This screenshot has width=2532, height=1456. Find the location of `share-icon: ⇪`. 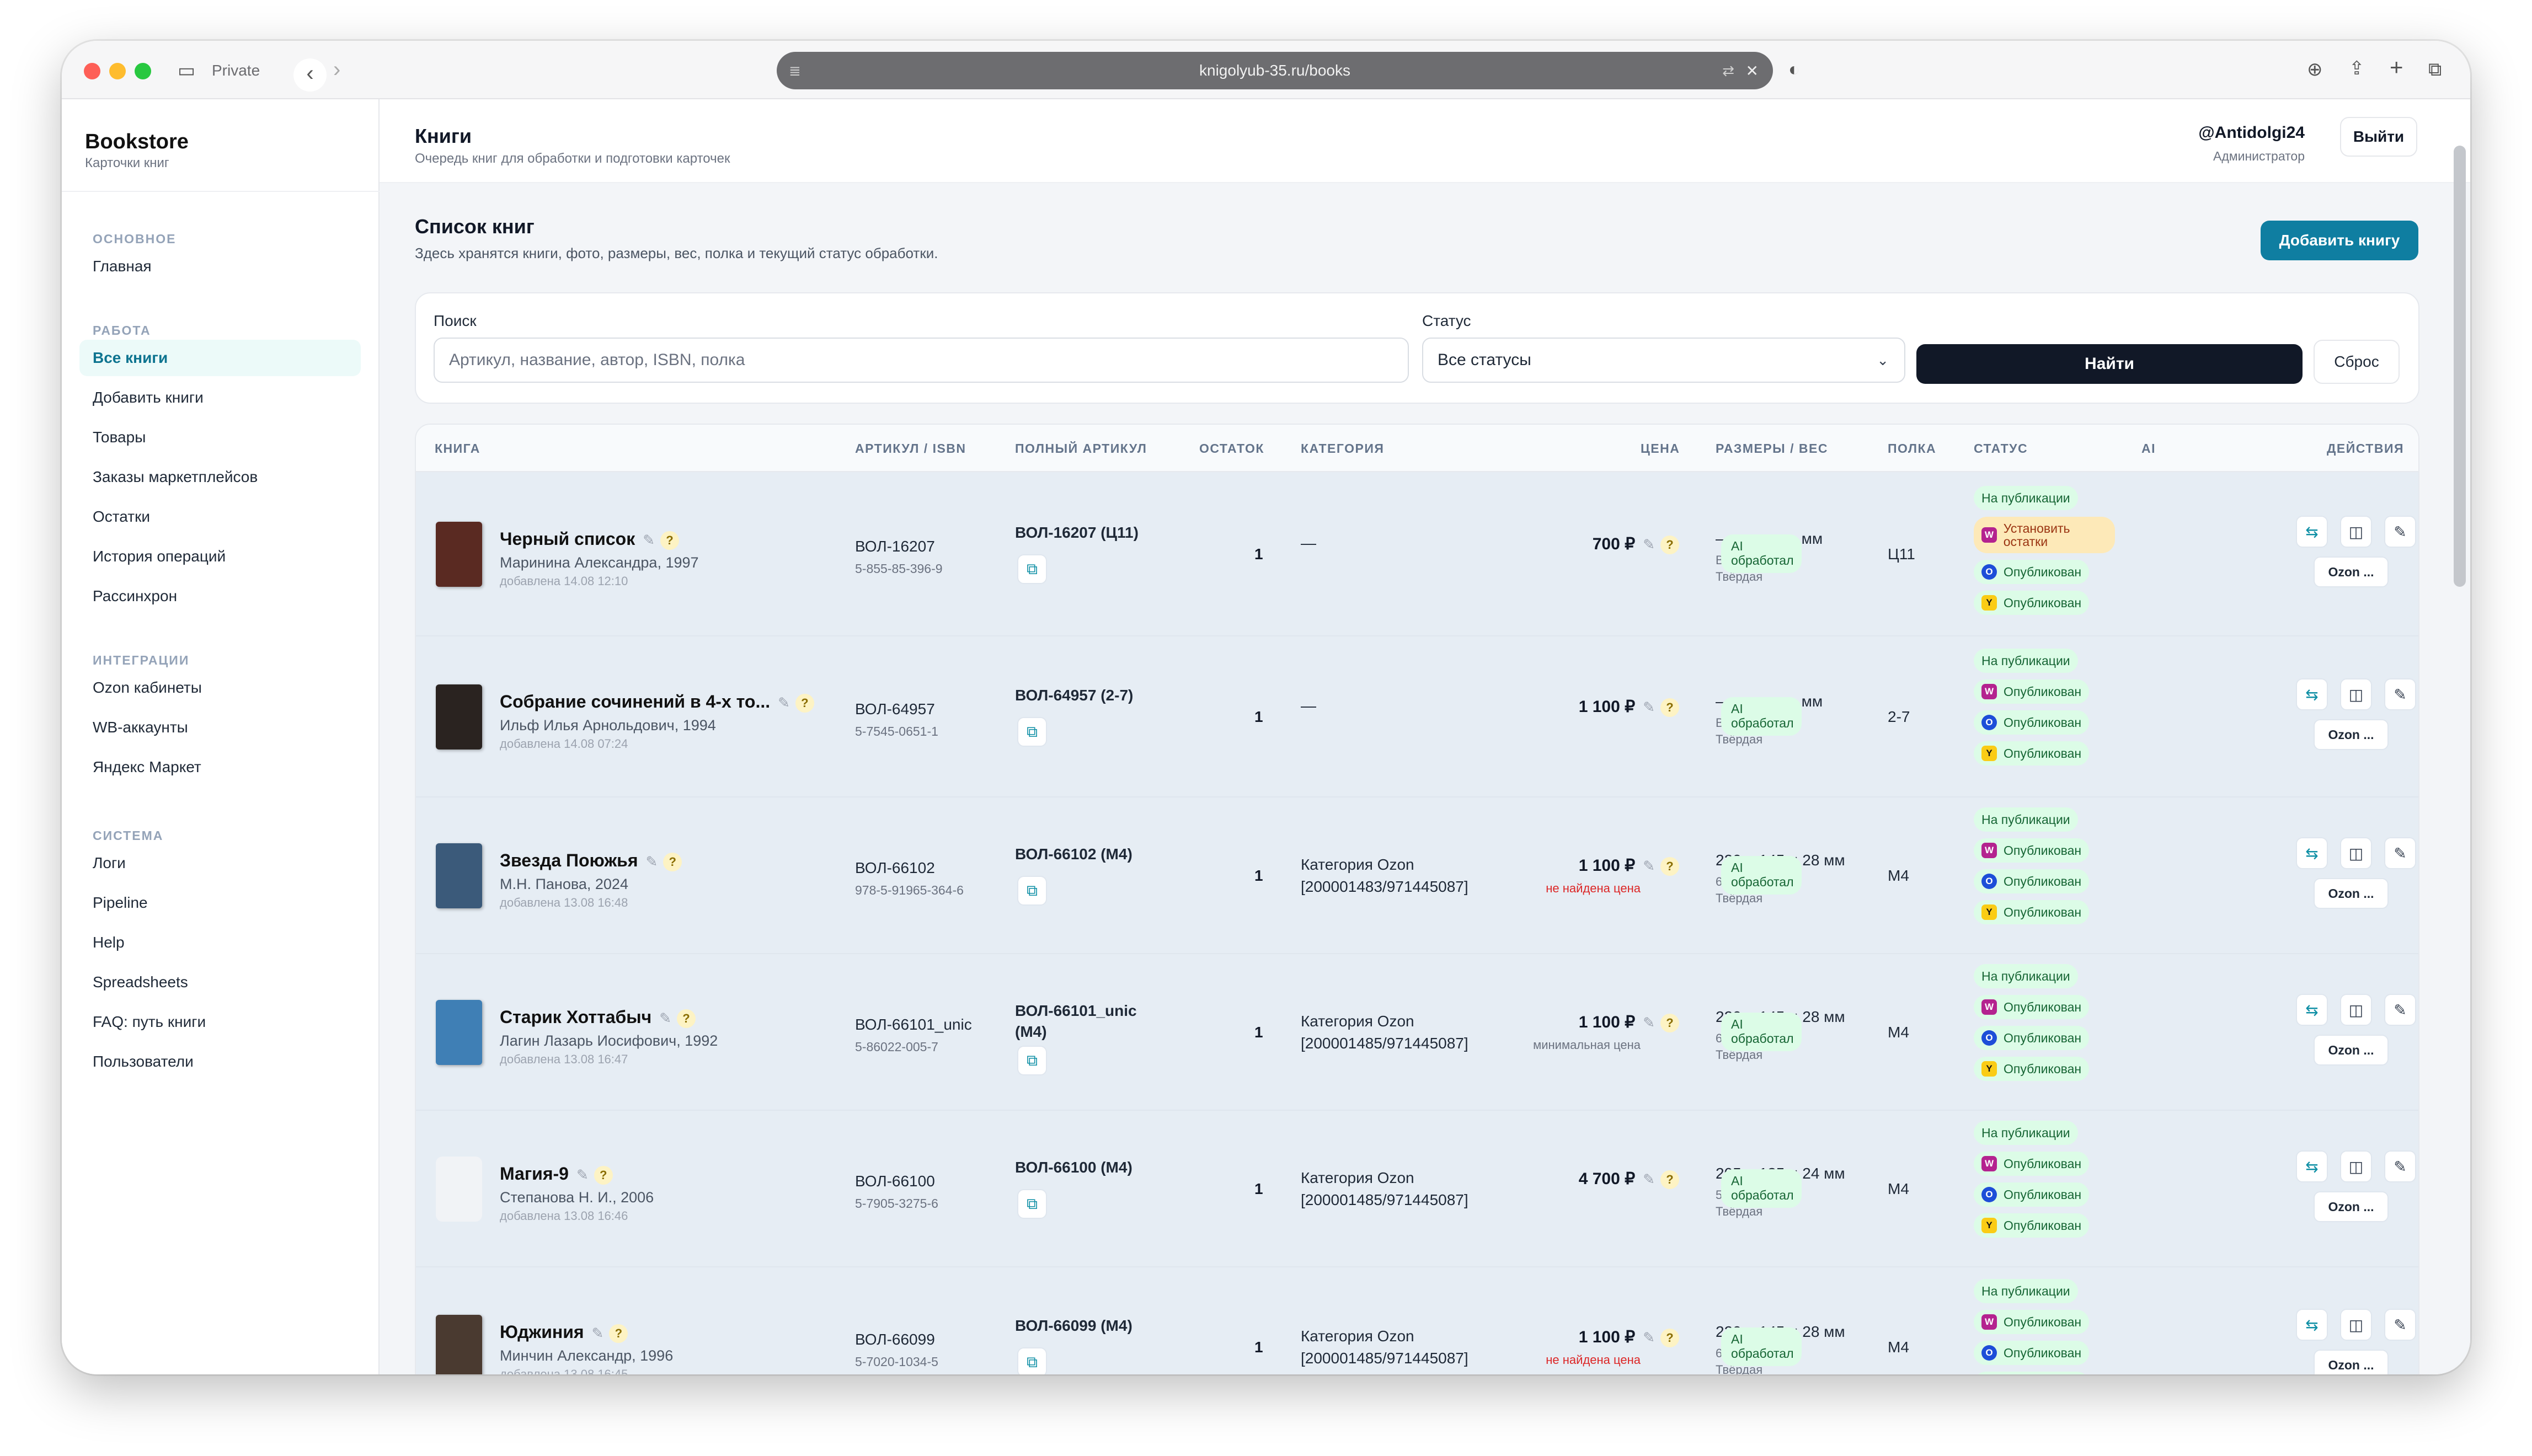

share-icon: ⇪ is located at coordinates (2357, 68).